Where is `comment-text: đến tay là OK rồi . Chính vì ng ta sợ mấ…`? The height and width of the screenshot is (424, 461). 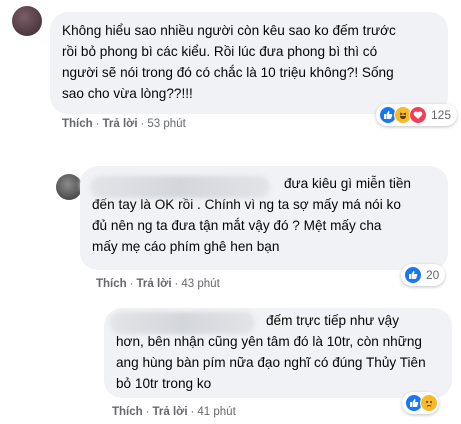 comment-text: đến tay là OK rồi . Chính vì ng ta sợ mấ… is located at coordinates (246, 225).